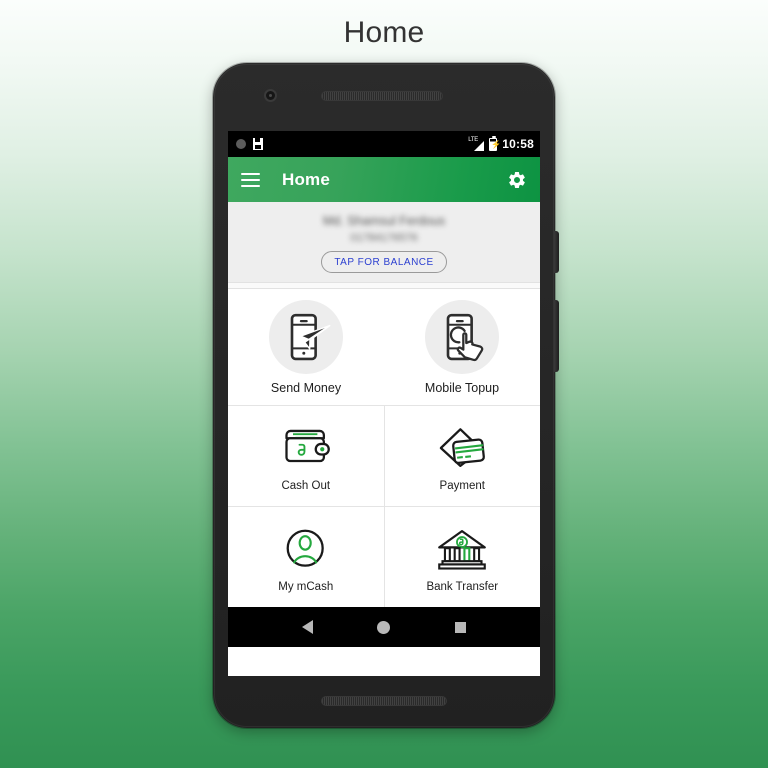 This screenshot has width=768, height=768. Describe the element at coordinates (462, 448) in the screenshot. I see `card-envelope-icon` at that location.